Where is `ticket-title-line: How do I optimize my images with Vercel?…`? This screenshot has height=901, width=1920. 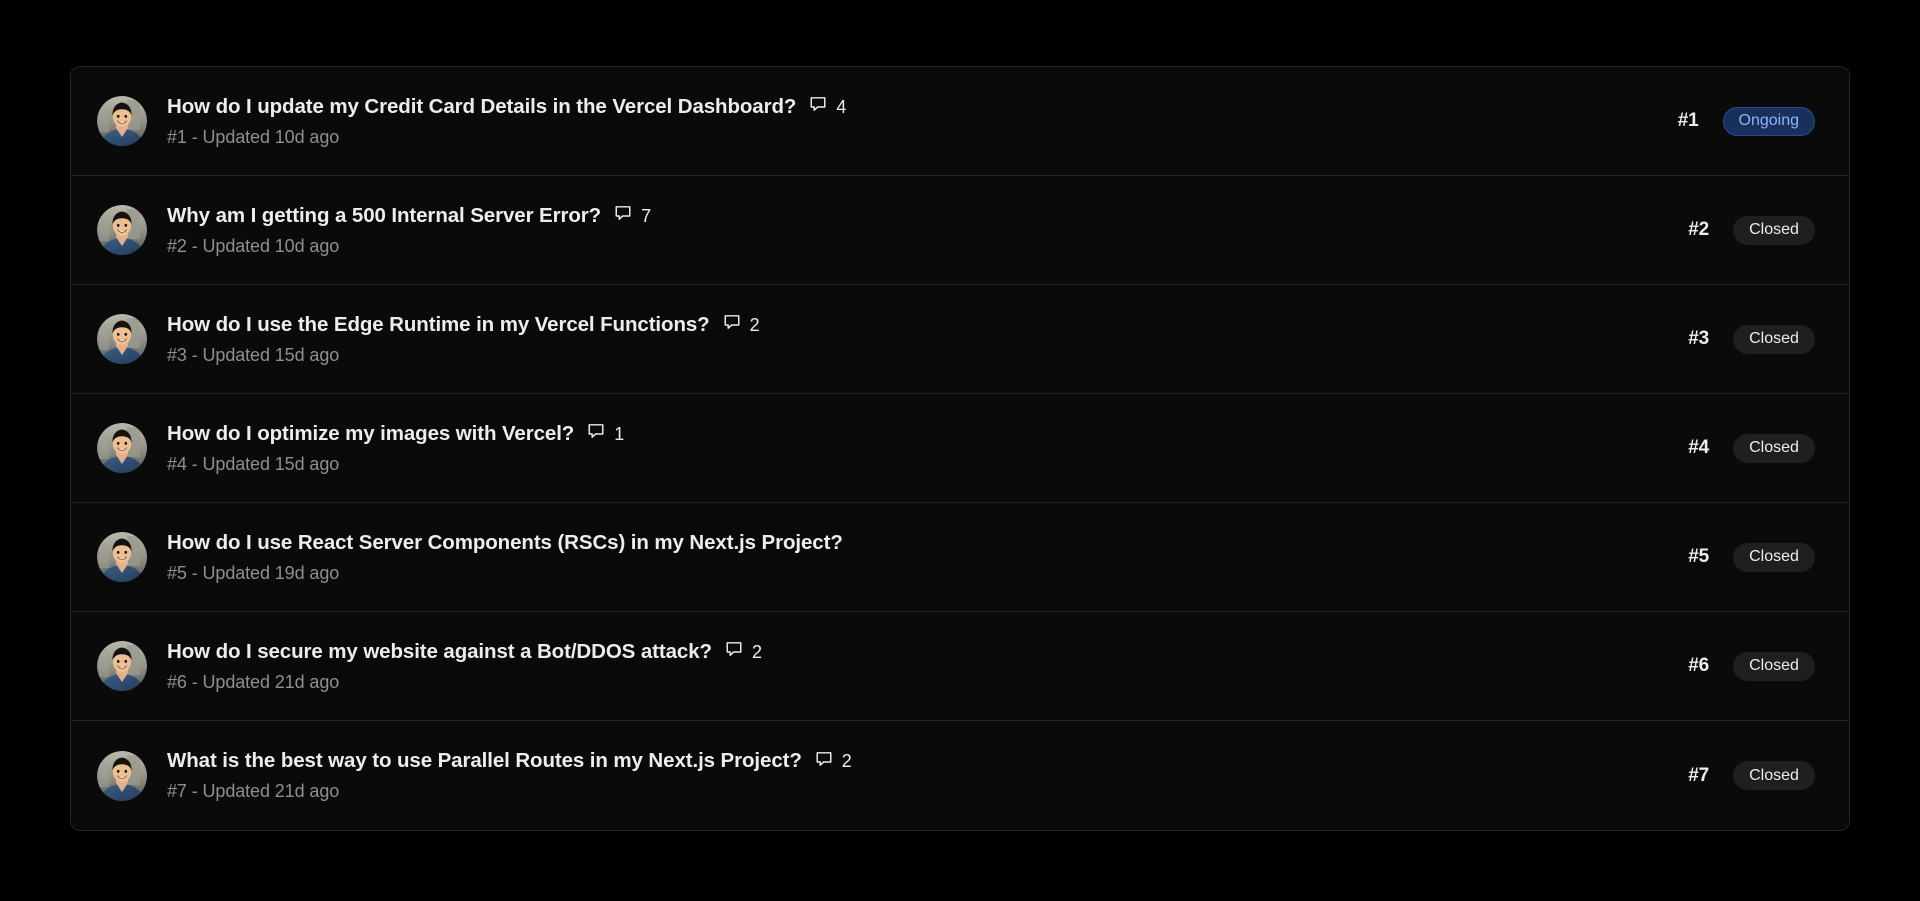
ticket-title-line: How do I optimize my images with Vercel?… is located at coordinates (921, 434).